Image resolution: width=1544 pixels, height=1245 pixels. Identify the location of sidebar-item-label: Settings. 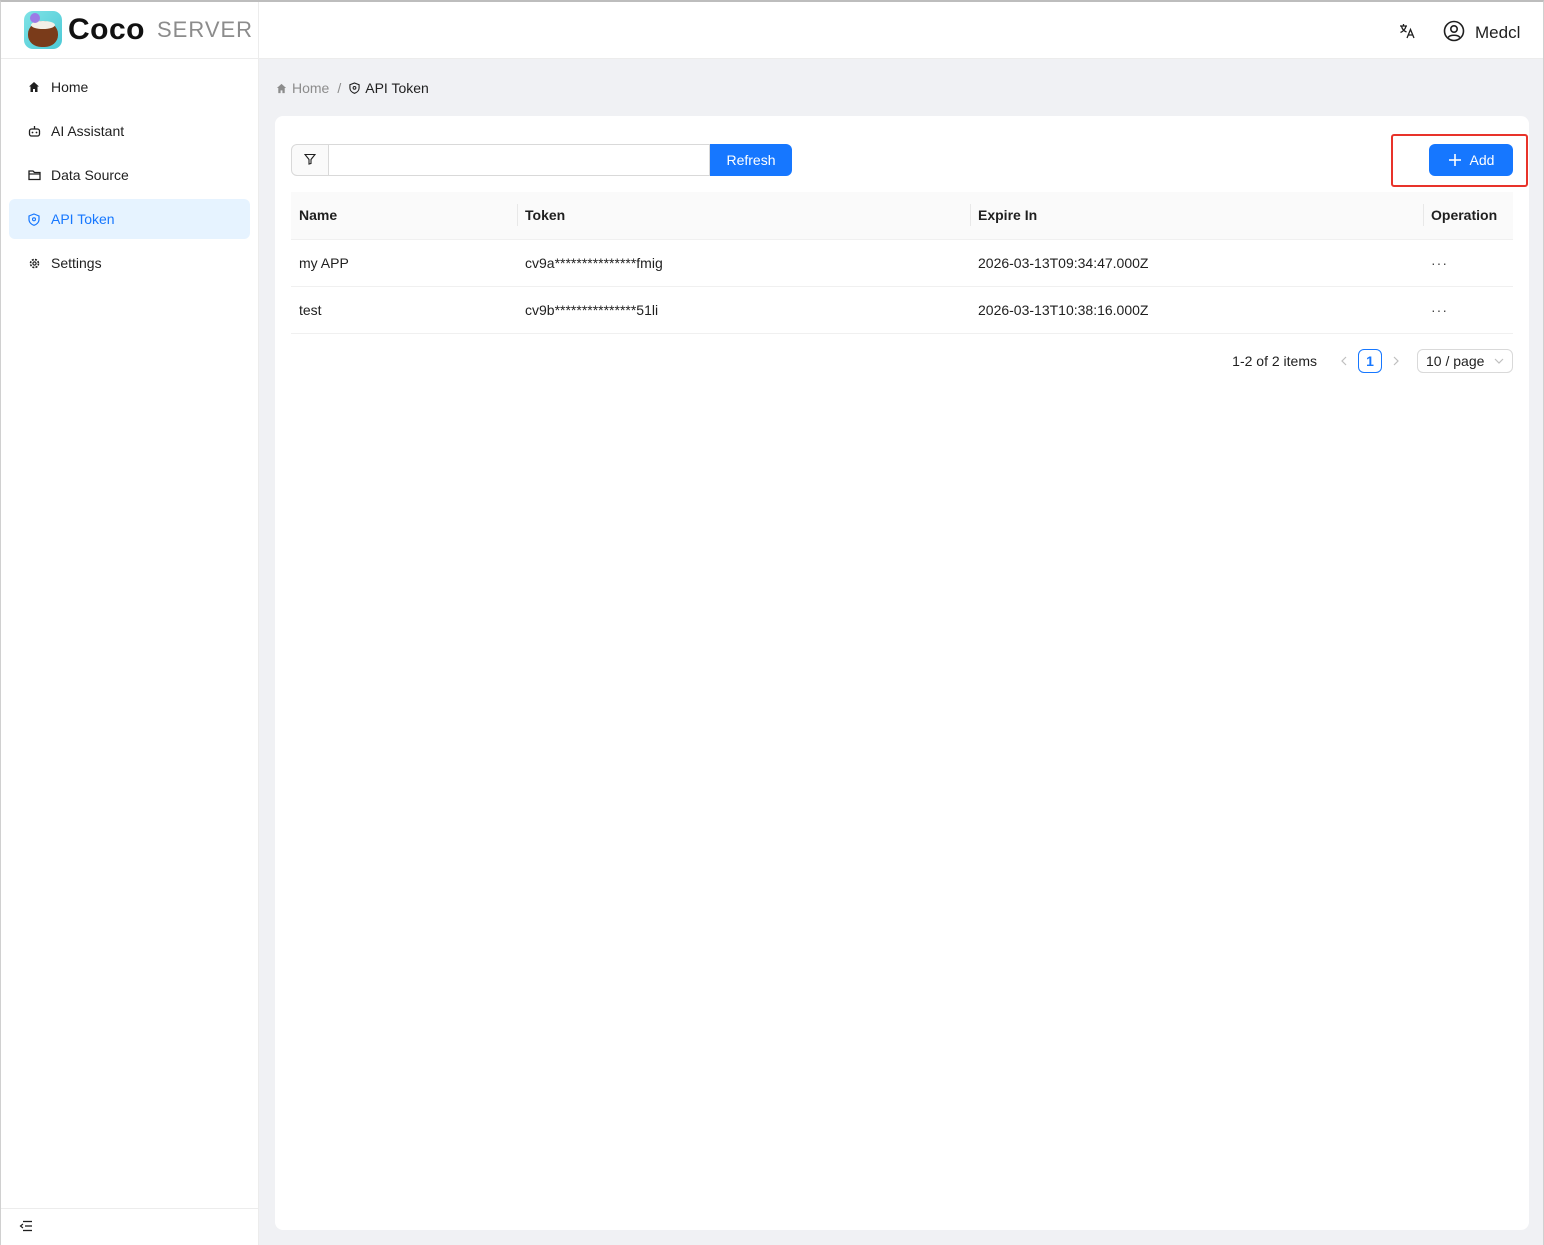
(76, 263).